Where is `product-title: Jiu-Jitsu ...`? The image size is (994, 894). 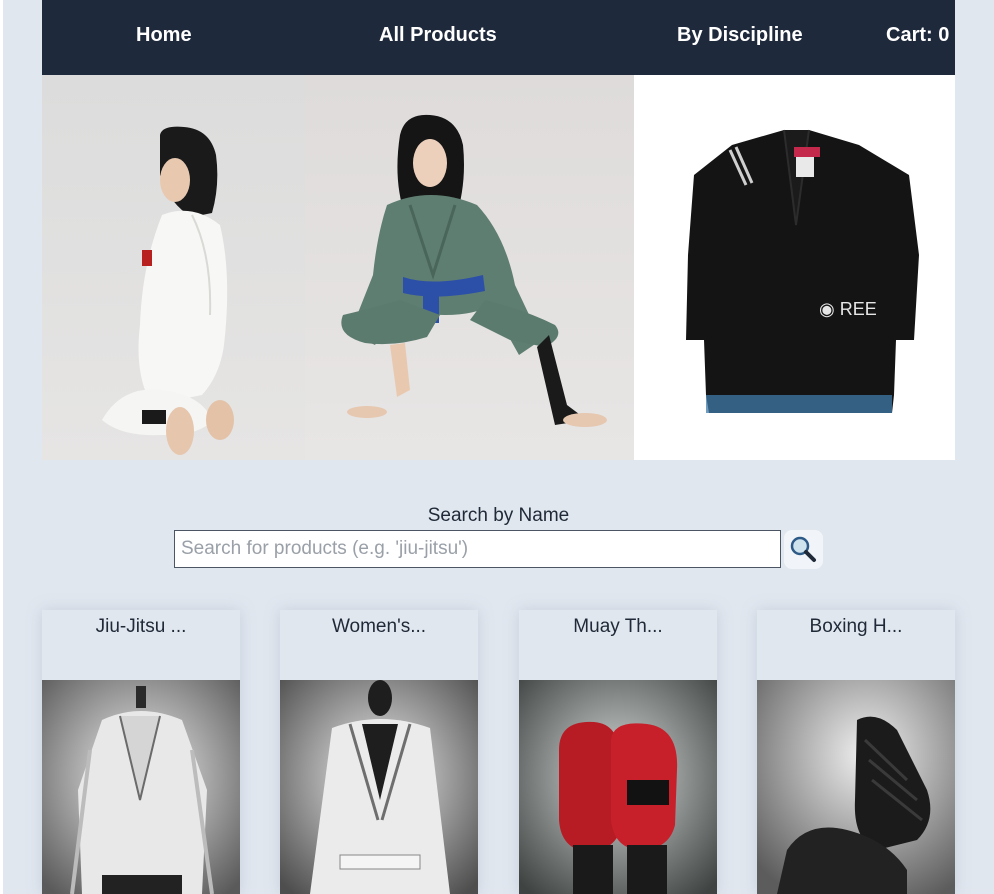
product-title: Jiu-Jitsu ... is located at coordinates (141, 626).